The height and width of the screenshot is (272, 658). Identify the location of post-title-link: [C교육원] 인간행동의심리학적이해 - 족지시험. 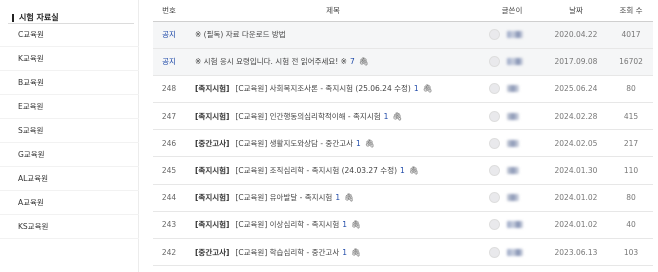
(307, 116).